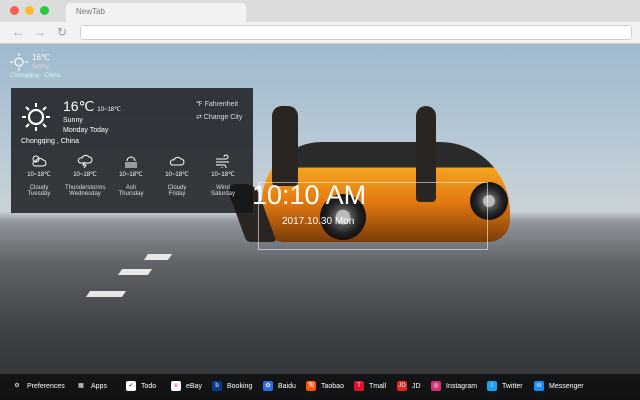 This screenshot has height=400, width=640. I want to click on reload-icon: ↻, so click(62, 32).